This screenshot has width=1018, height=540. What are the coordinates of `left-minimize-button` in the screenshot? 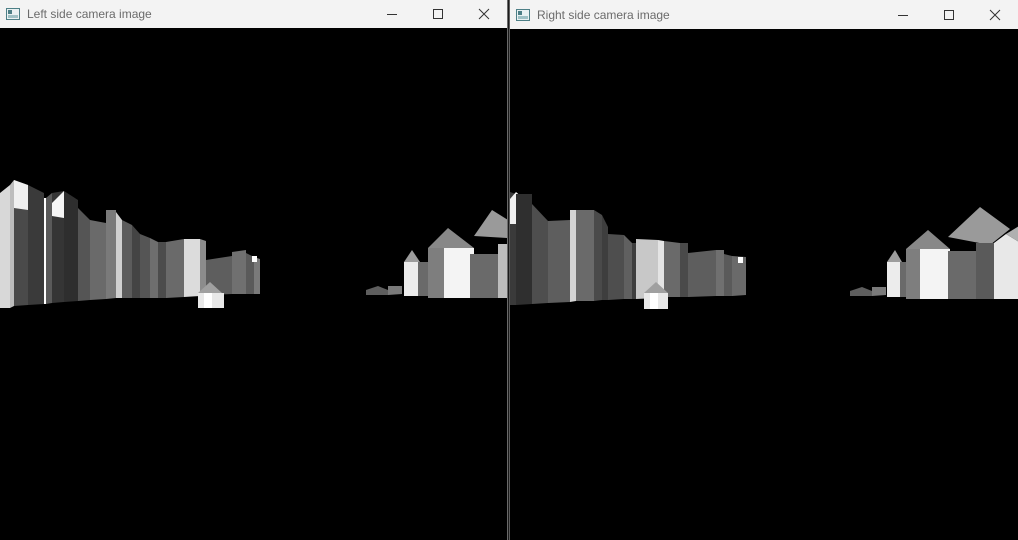 It's located at (392, 14).